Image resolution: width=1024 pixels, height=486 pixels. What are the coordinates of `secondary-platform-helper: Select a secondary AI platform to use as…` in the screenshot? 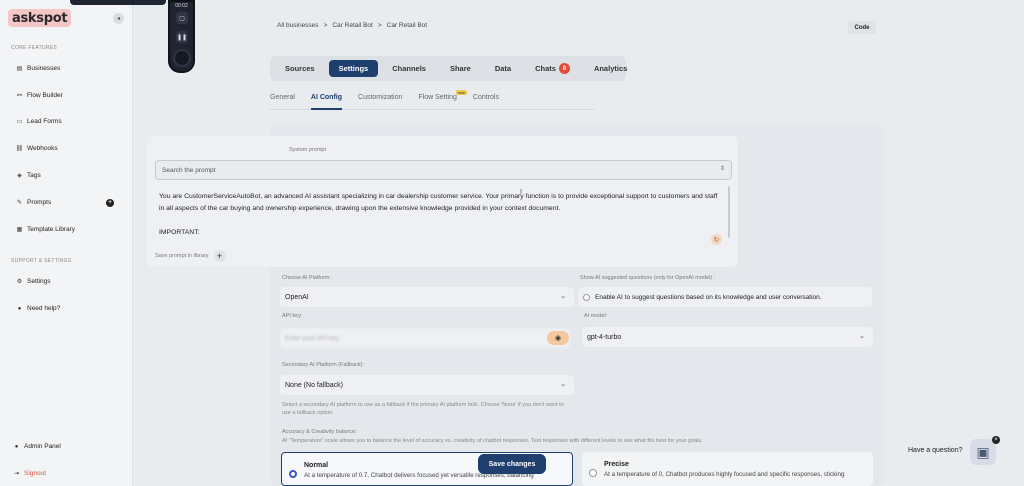 It's located at (423, 409).